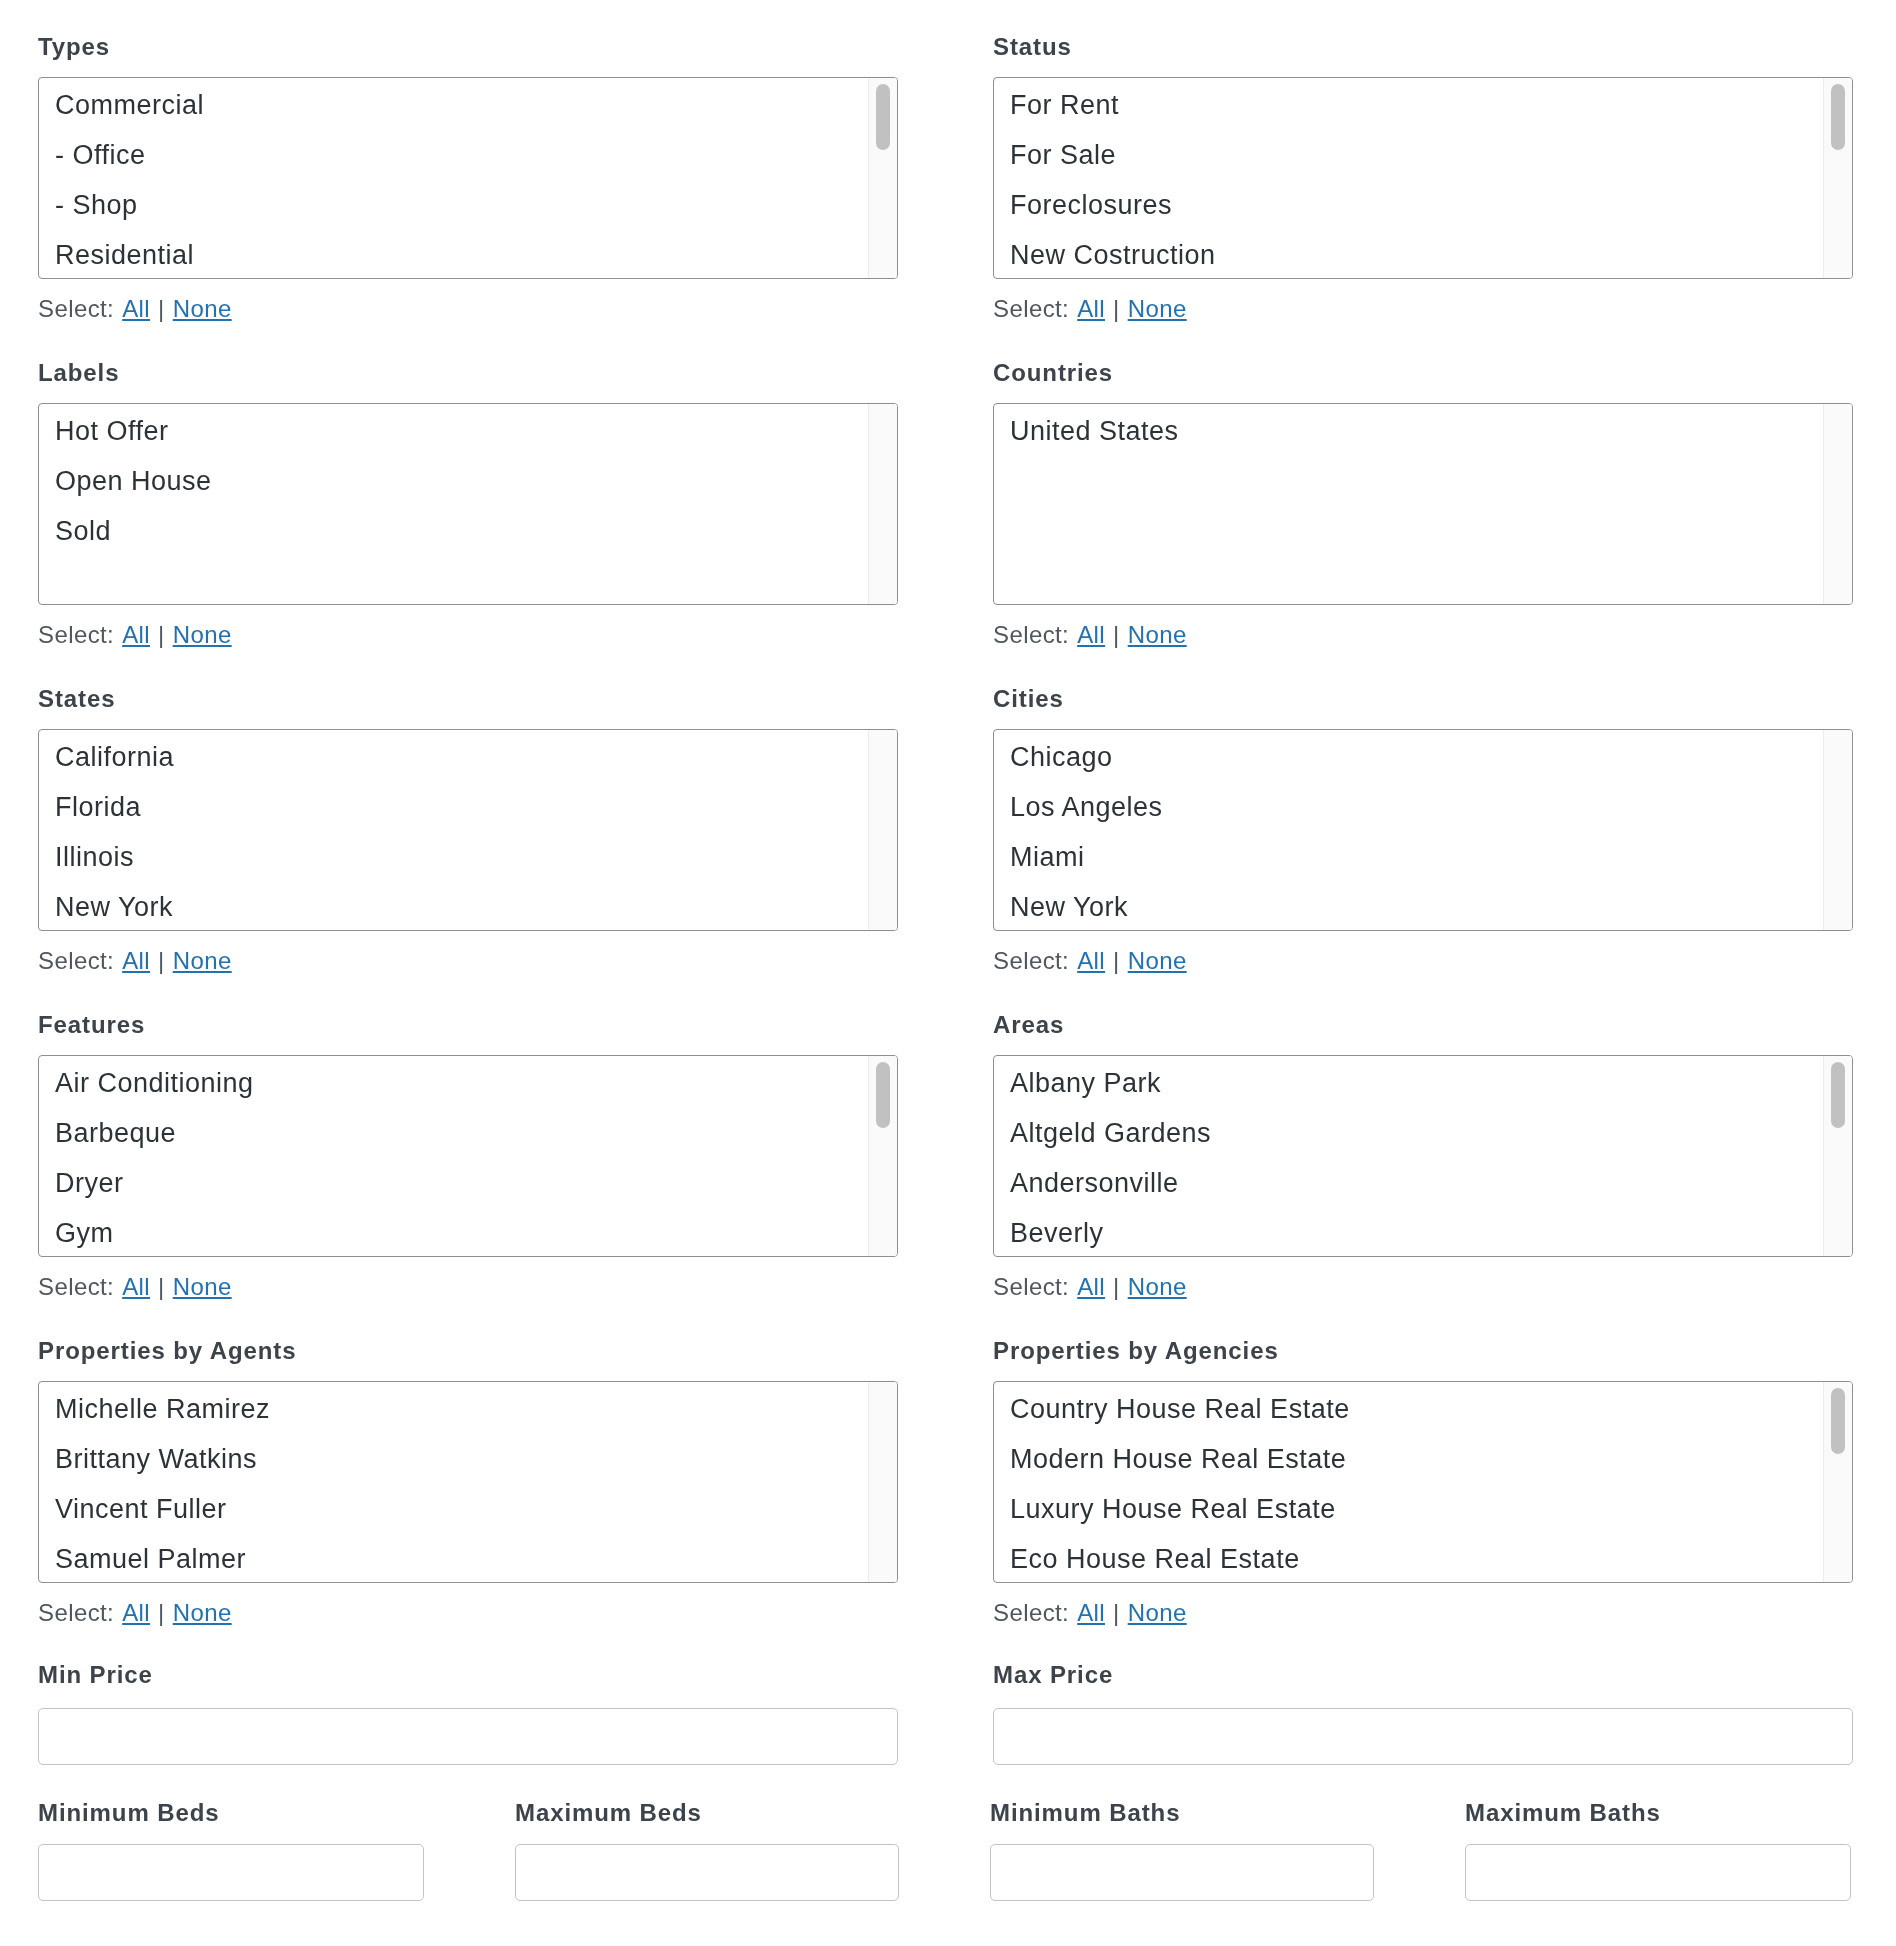 This screenshot has height=1946, width=1896. I want to click on field-label: Minimum Baths, so click(1086, 1813).